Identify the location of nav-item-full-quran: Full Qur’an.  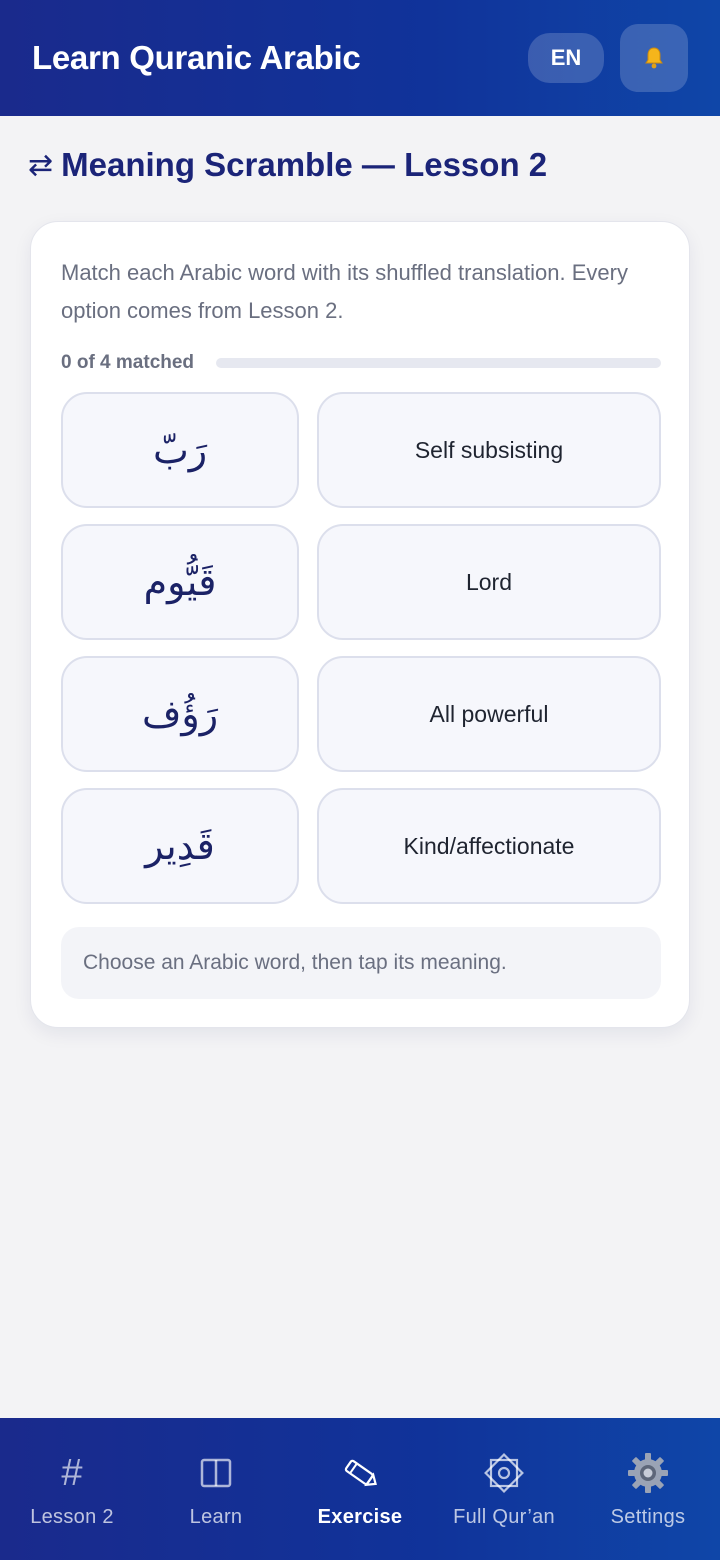
(504, 1489).